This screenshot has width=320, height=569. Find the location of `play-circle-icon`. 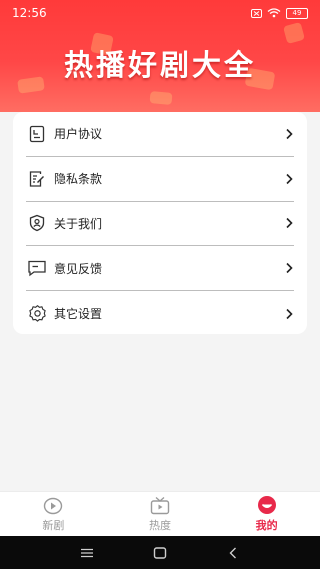

play-circle-icon is located at coordinates (53, 505).